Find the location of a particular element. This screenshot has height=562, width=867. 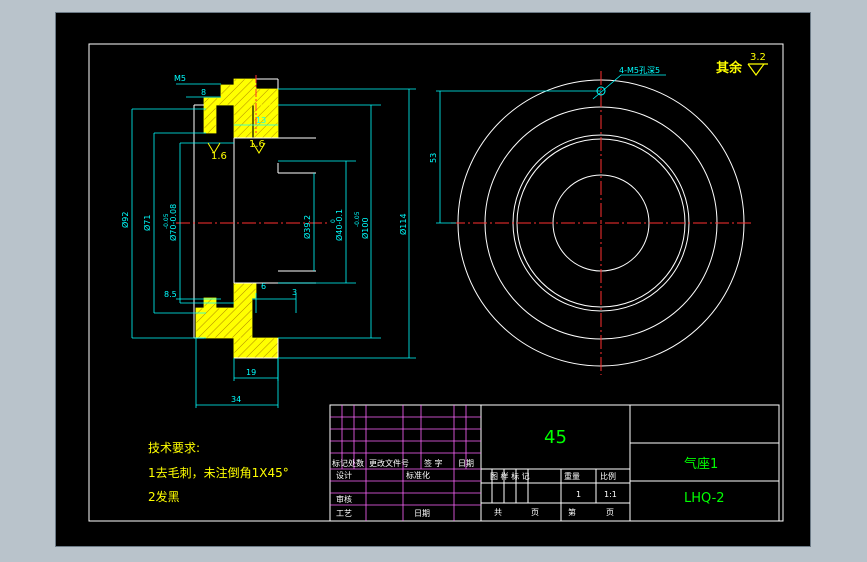

tb-no: 第 is located at coordinates (572, 512).